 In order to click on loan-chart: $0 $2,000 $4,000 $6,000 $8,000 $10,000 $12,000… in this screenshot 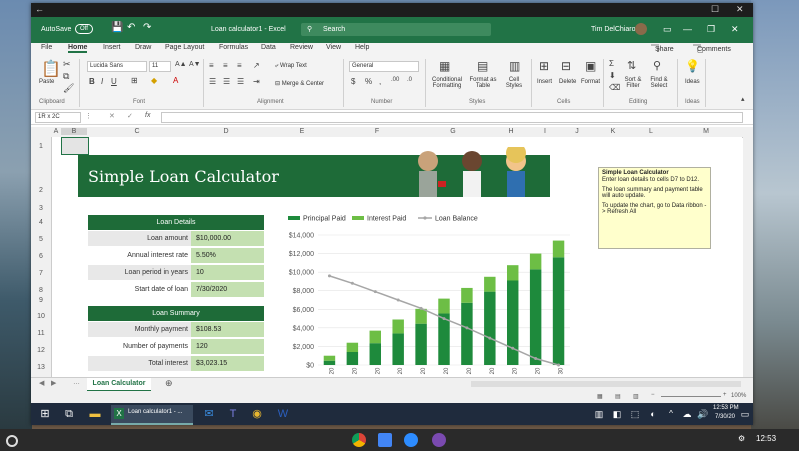, I will do `click(428, 295)`.